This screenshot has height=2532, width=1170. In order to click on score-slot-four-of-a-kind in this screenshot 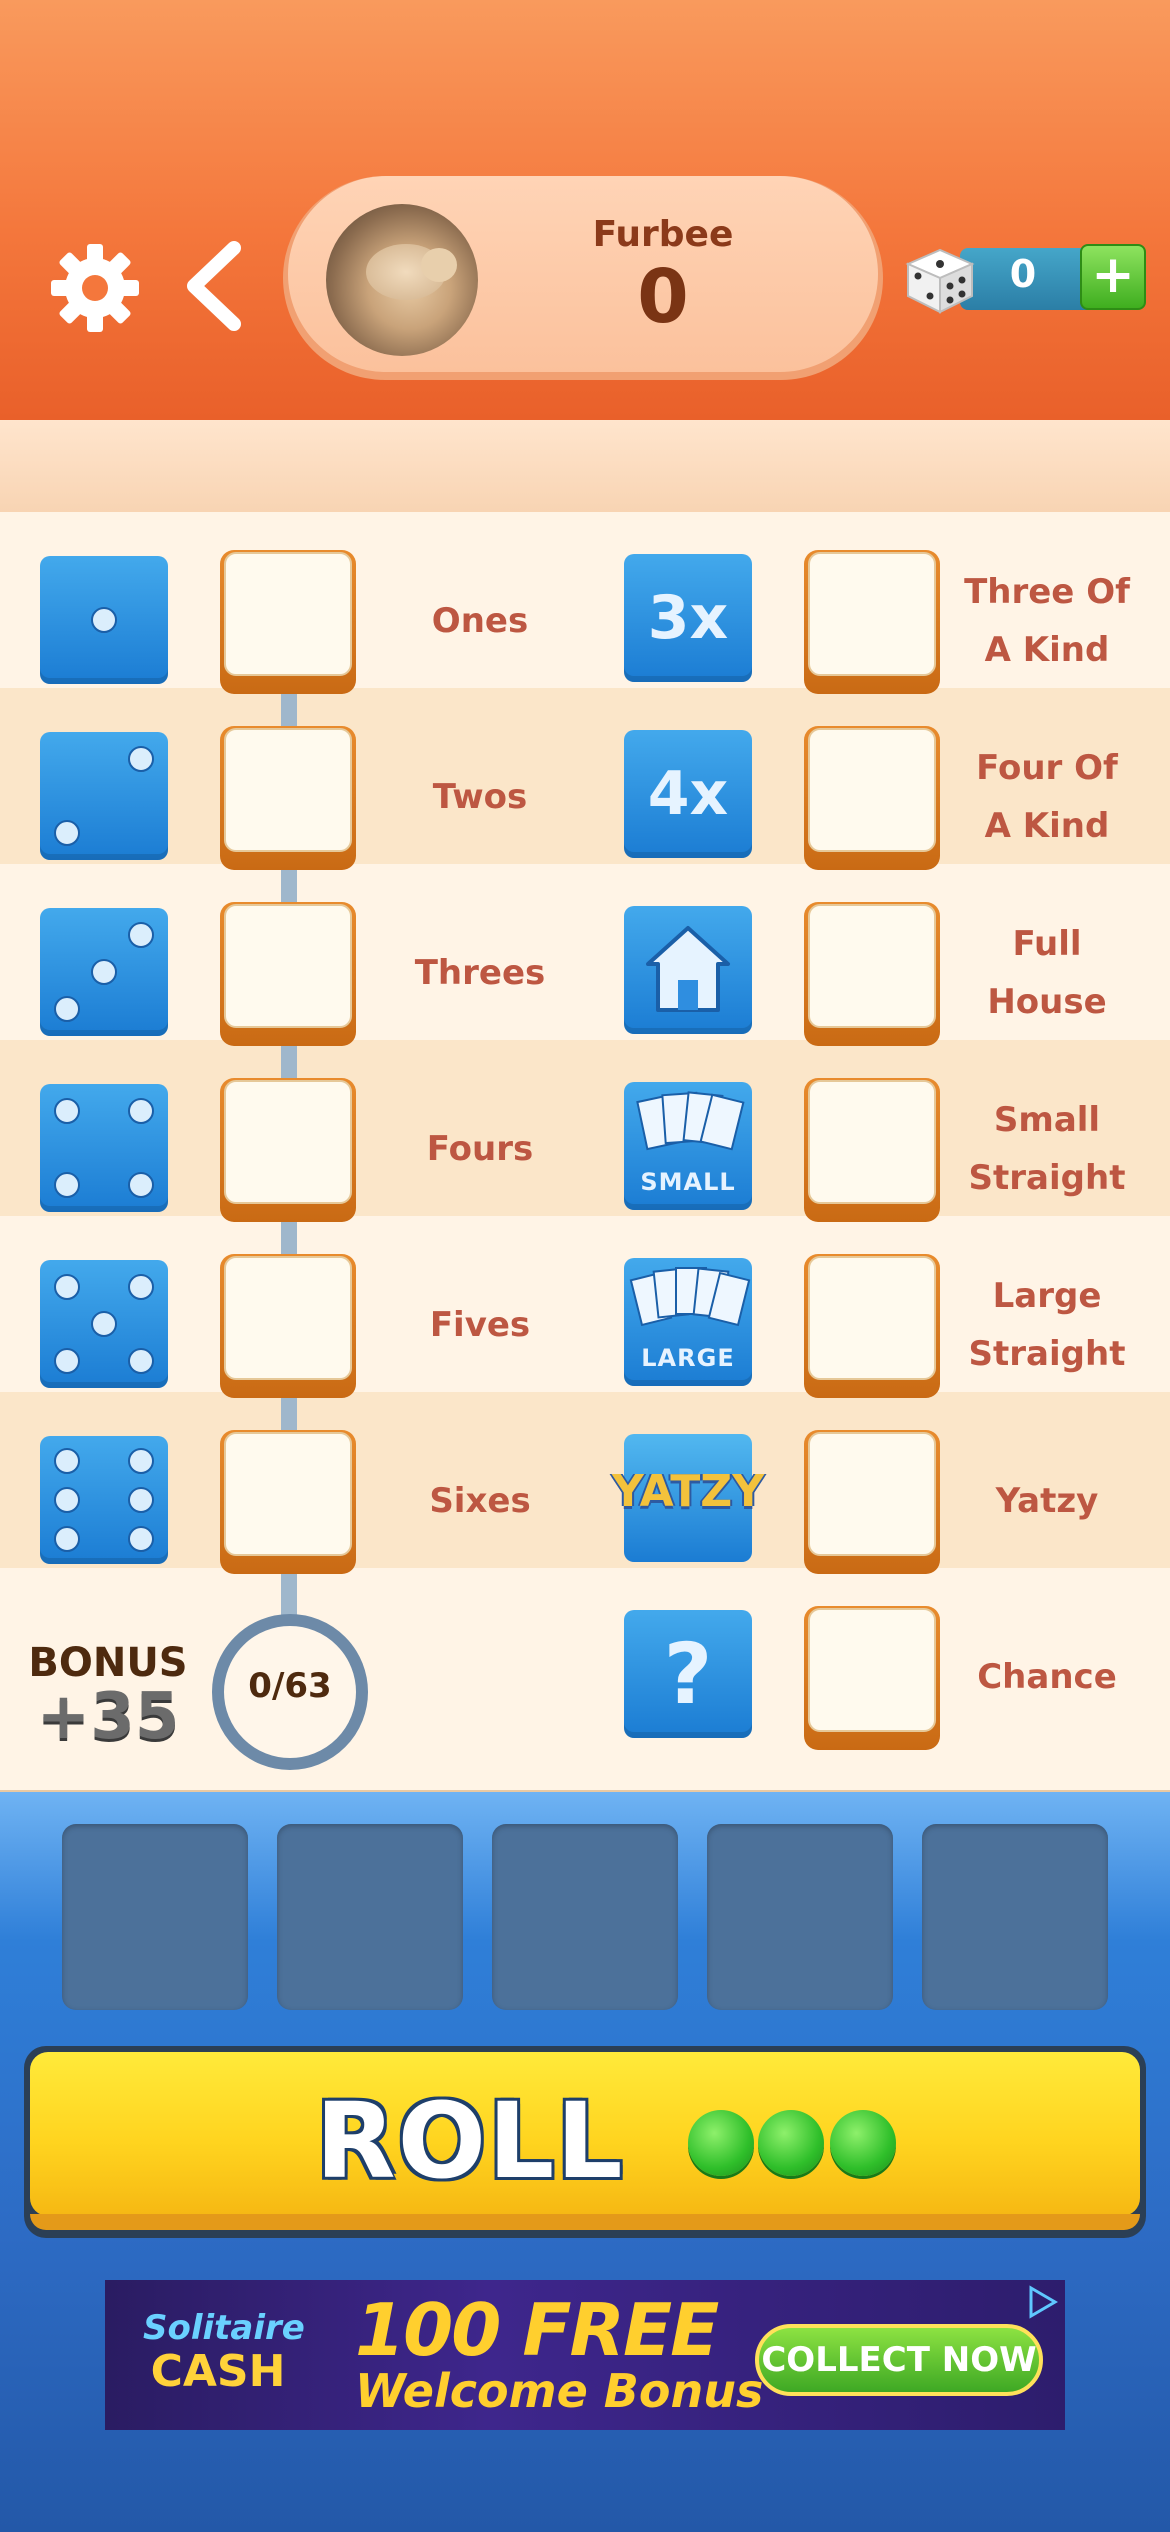, I will do `click(872, 798)`.